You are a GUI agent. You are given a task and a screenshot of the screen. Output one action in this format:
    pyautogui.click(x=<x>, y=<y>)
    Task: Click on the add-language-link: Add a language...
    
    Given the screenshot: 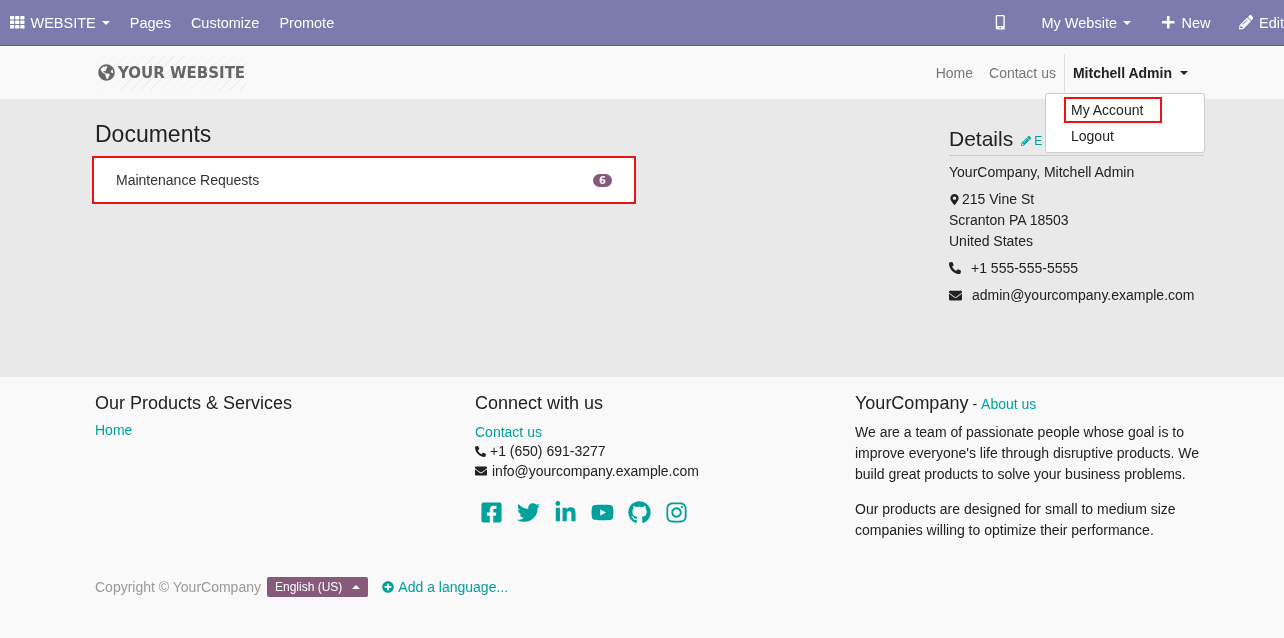 What is the action you would take?
    pyautogui.click(x=445, y=587)
    